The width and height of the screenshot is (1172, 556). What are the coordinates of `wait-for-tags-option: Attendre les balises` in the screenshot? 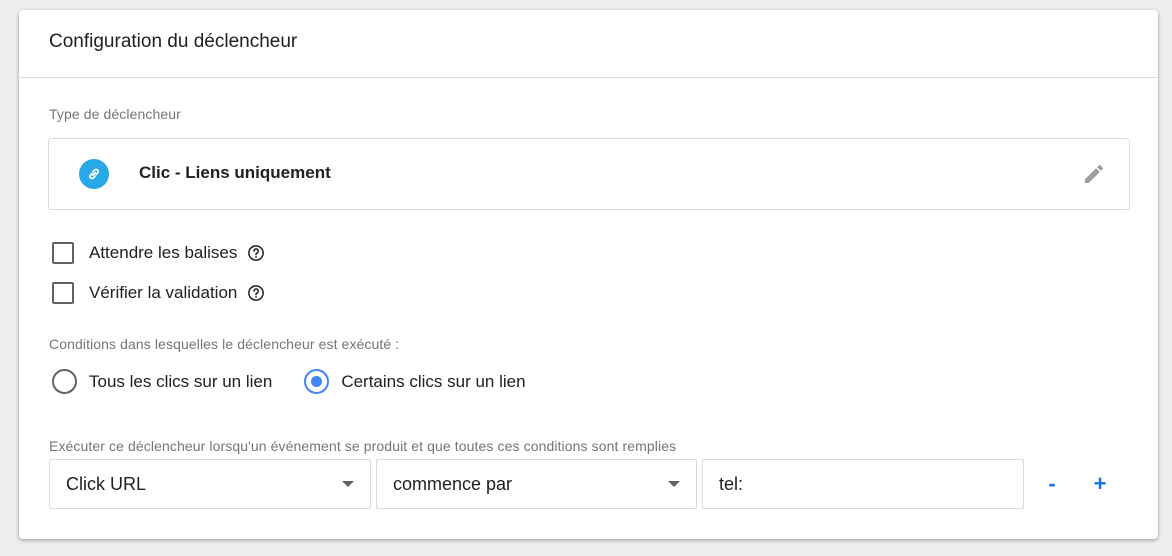 It's located at (158, 253).